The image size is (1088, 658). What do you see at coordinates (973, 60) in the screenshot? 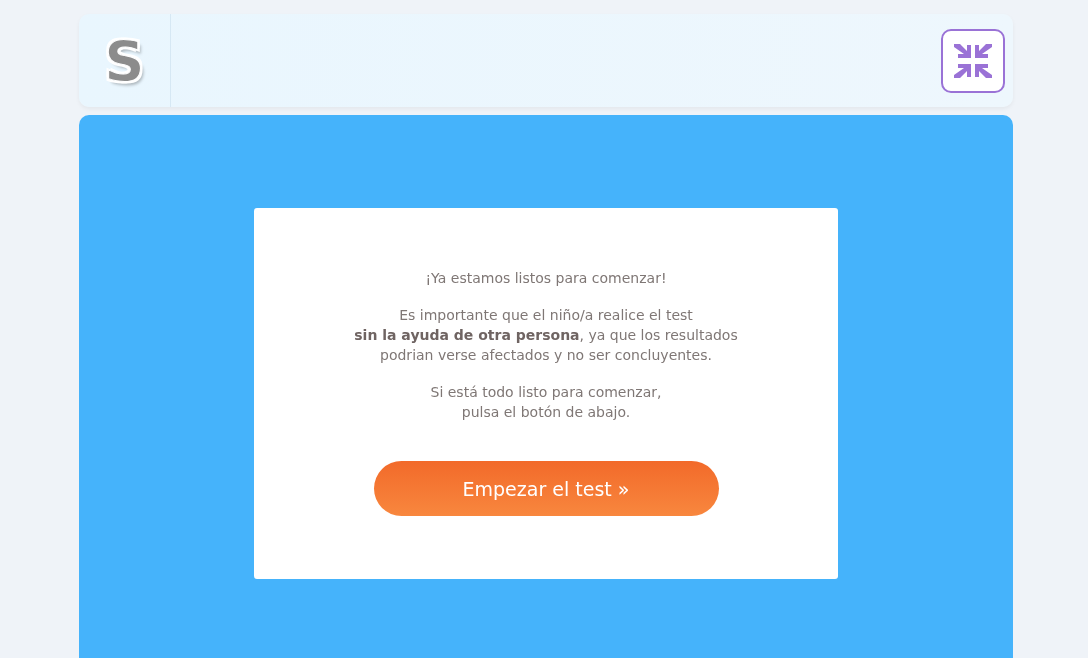
I see `collapse-button` at bounding box center [973, 60].